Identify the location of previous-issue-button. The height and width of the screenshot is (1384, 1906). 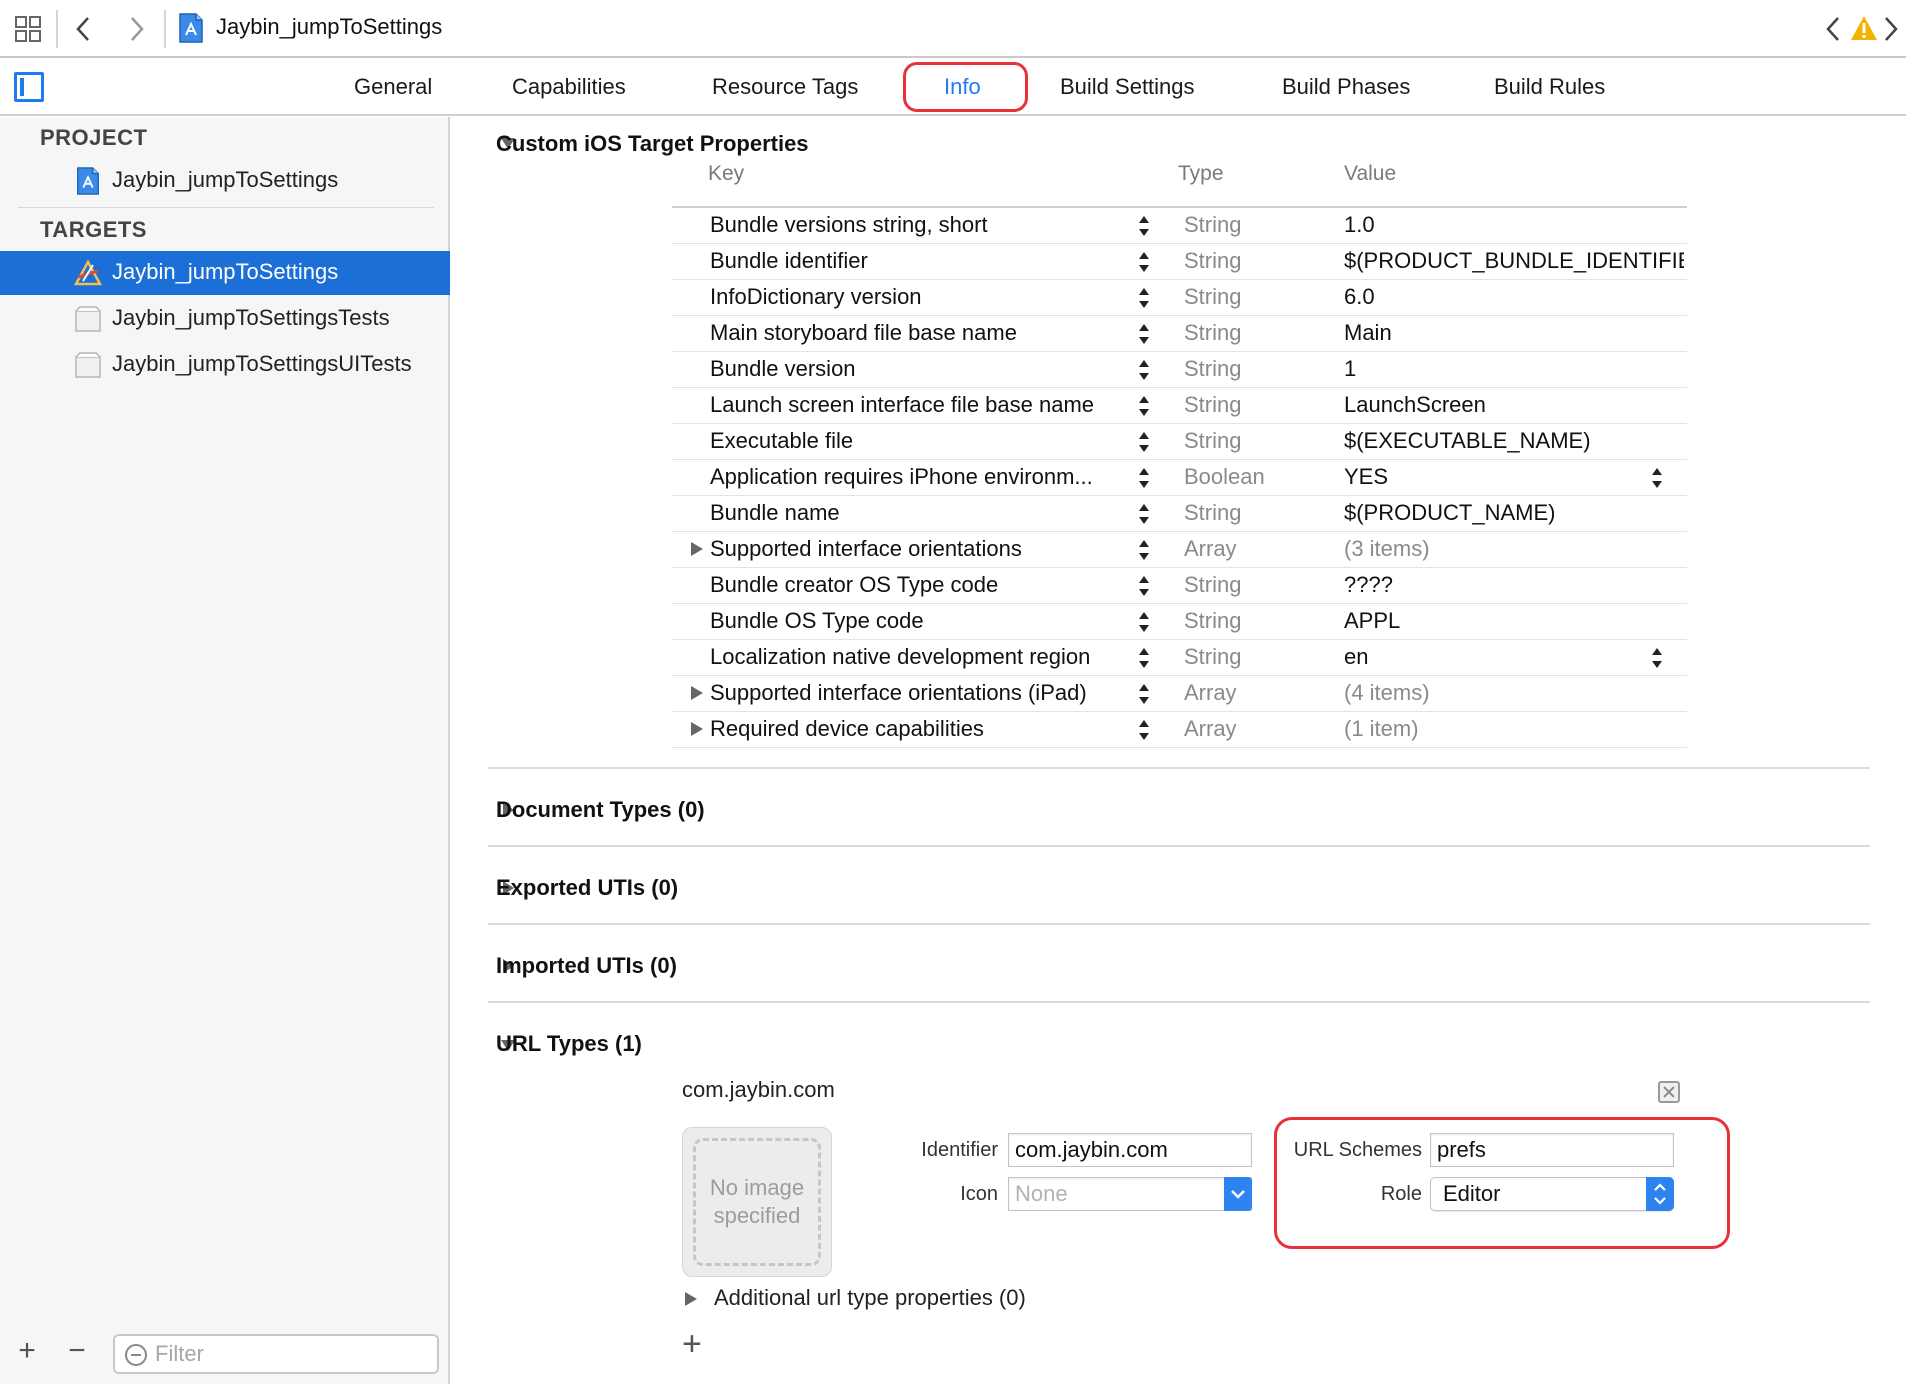
(1833, 29).